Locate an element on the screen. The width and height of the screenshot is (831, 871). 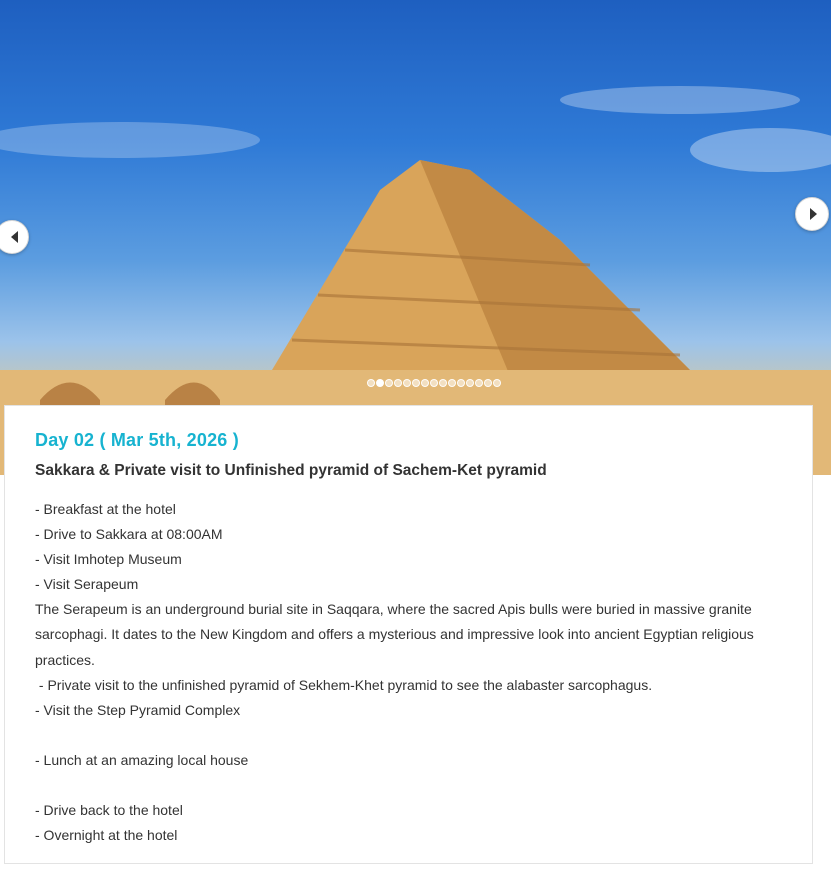
day-title: Day 02 ( Mar 5th, 2026 ) is located at coordinates (137, 440).